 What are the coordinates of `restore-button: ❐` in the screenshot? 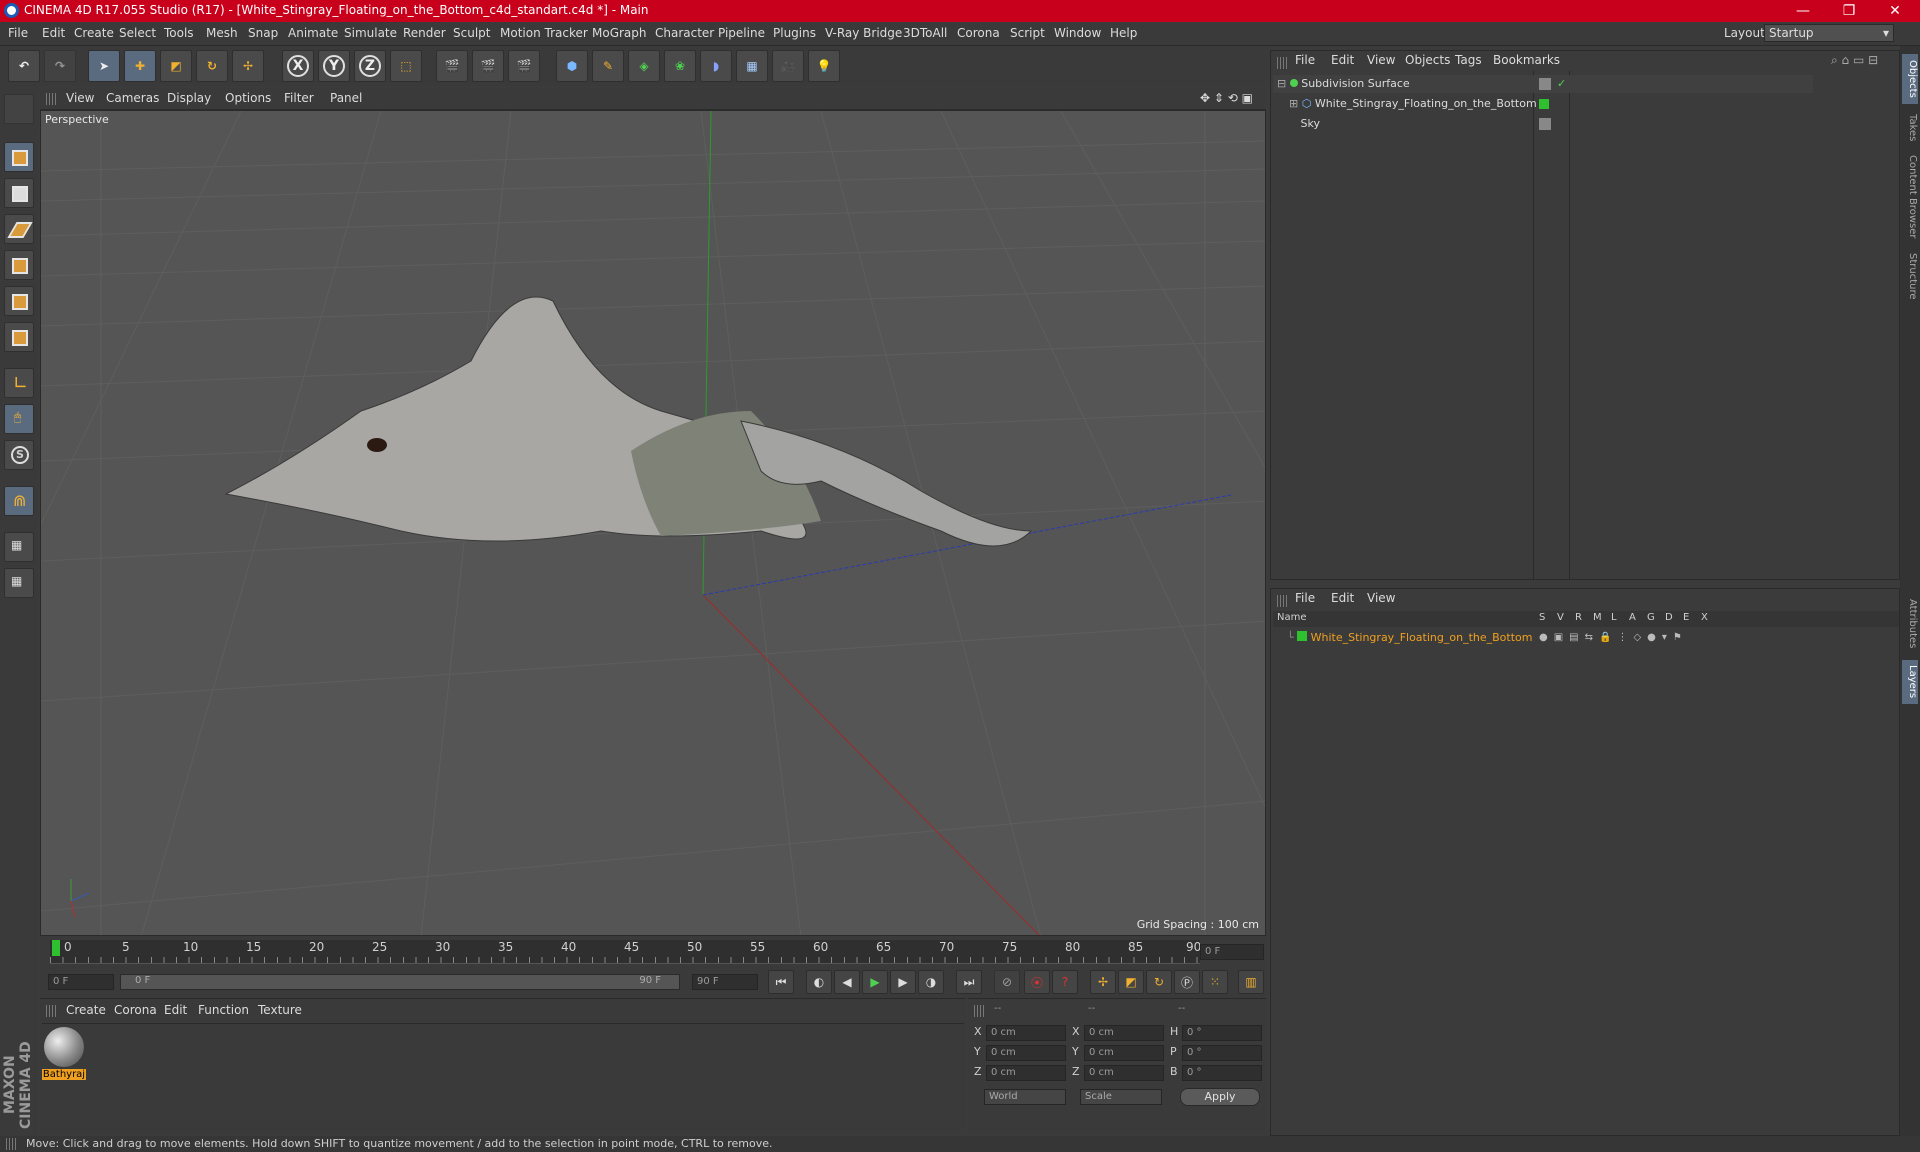 It's located at (1849, 11).